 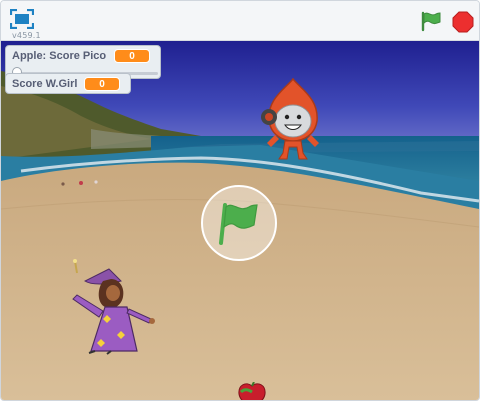 I want to click on version-label: v459.1, so click(x=26, y=35).